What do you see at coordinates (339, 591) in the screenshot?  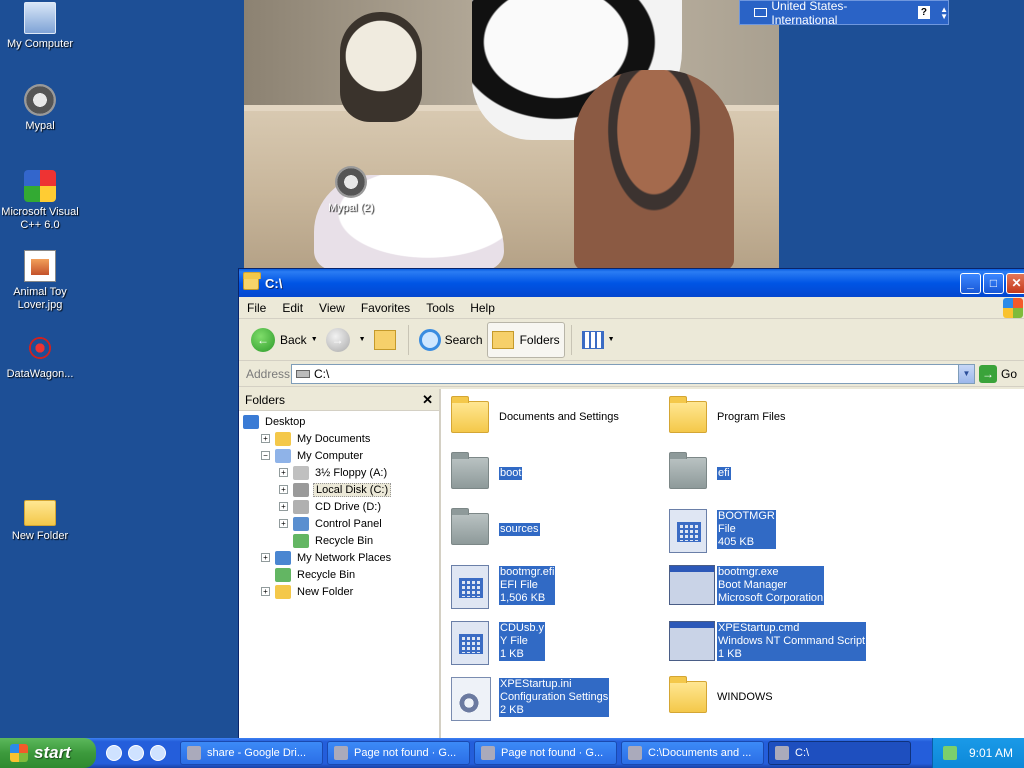 I see `tree-item: + New Folder` at bounding box center [339, 591].